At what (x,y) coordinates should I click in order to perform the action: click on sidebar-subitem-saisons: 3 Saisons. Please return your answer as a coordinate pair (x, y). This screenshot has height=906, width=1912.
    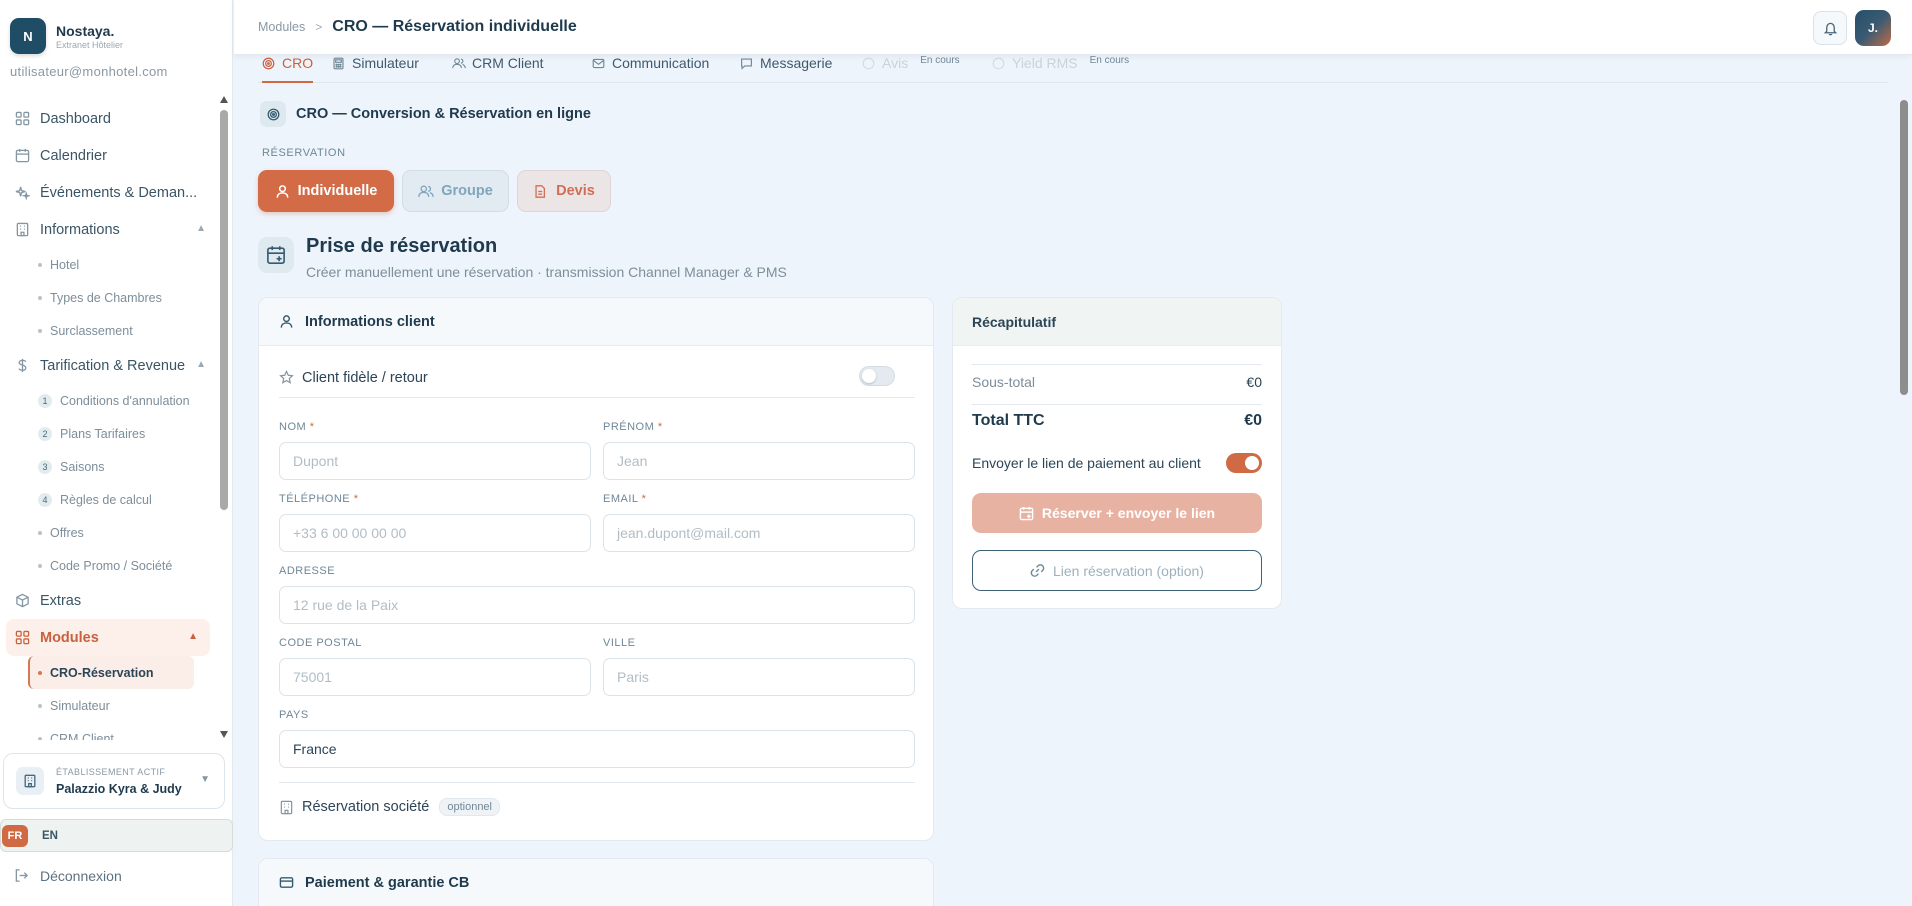
    Looking at the image, I should click on (109, 466).